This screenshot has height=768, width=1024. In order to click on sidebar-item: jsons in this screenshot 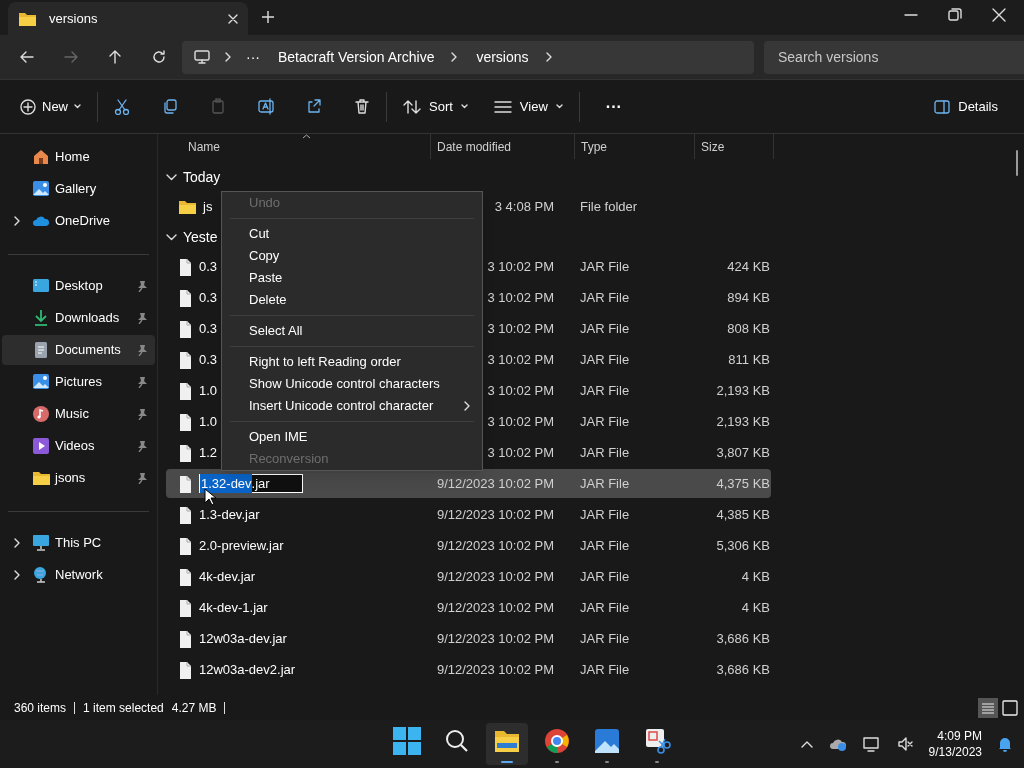, I will do `click(78, 478)`.